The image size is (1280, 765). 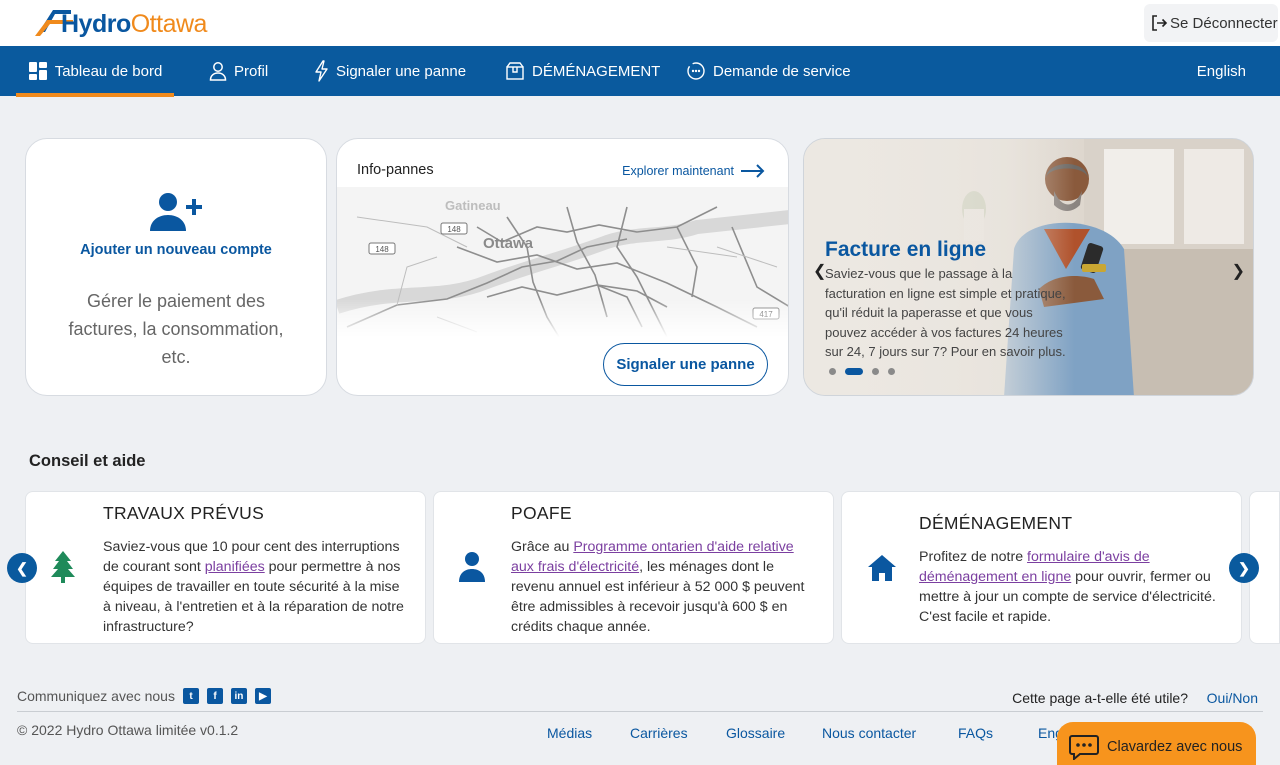 I want to click on add-account-title: Ajouter un nouveau compte, so click(x=176, y=250).